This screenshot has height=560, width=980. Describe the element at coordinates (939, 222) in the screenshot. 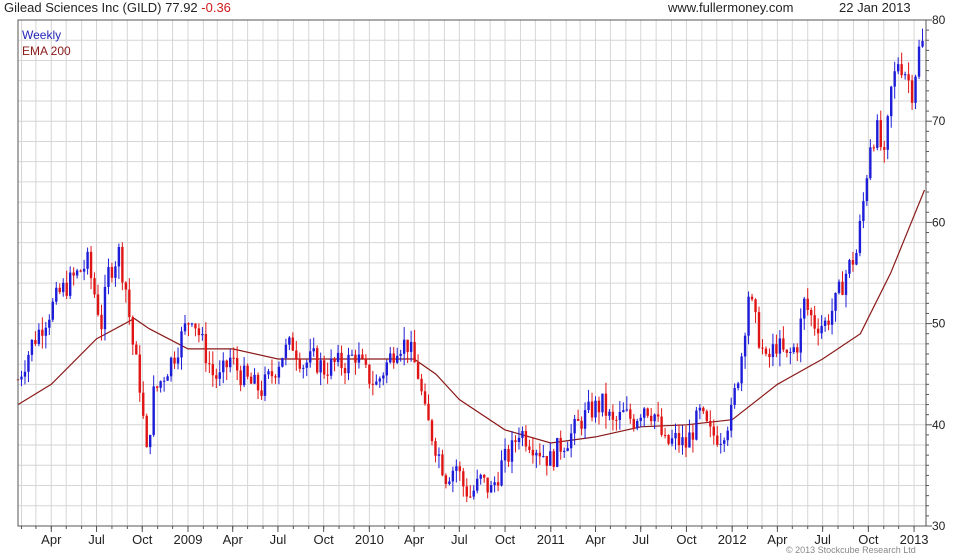

I see `y-tick-label: 60` at that location.